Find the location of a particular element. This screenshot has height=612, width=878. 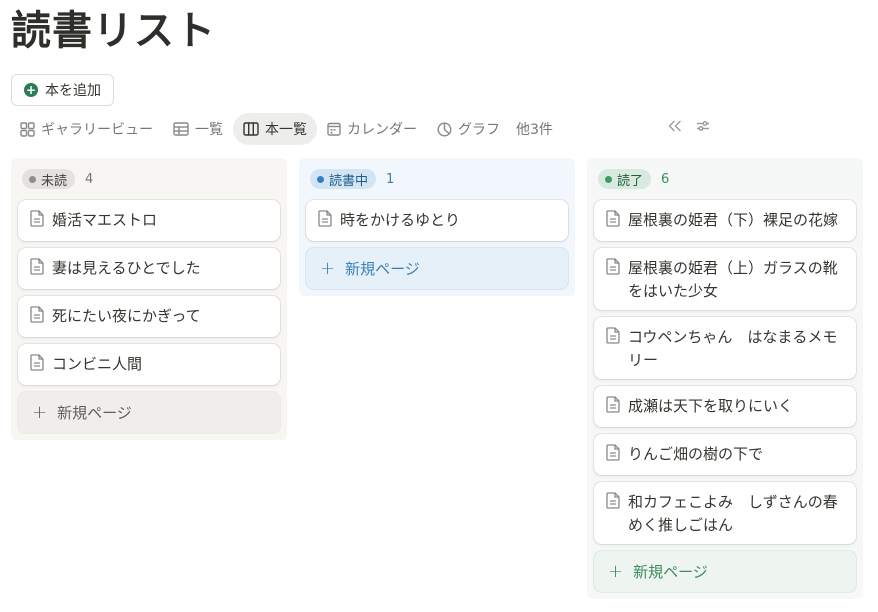

view-tabs: ギャラリービュー 一覧 本一覧 カレンダー グラフ 他3件 is located at coordinates (284, 129).